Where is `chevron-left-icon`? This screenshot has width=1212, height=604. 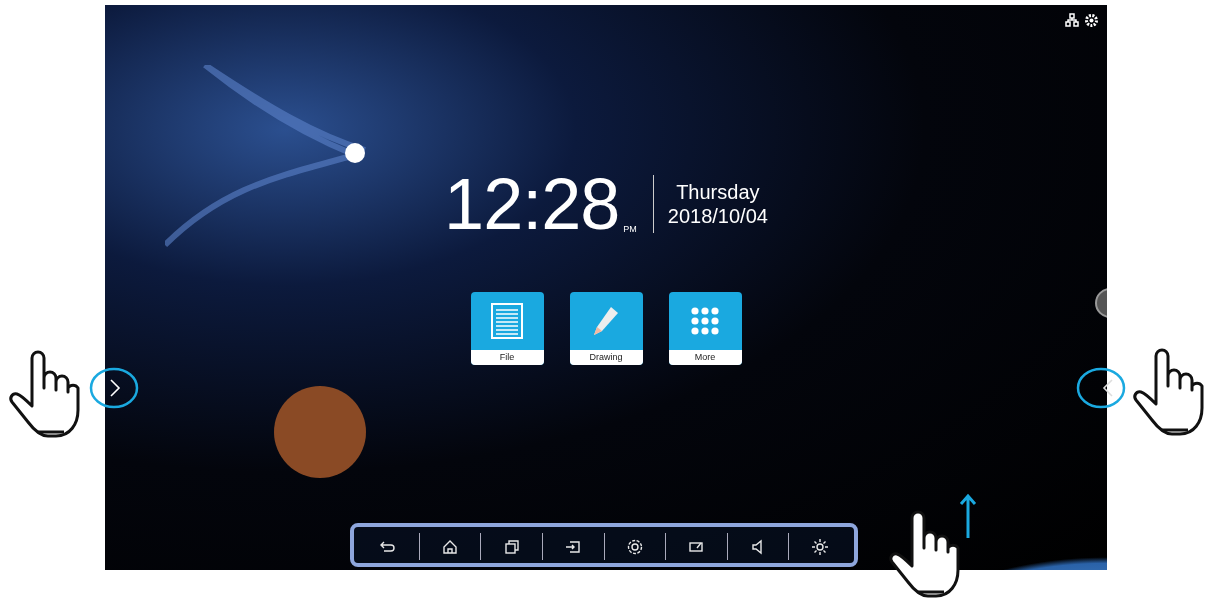 chevron-left-icon is located at coordinates (1101, 388).